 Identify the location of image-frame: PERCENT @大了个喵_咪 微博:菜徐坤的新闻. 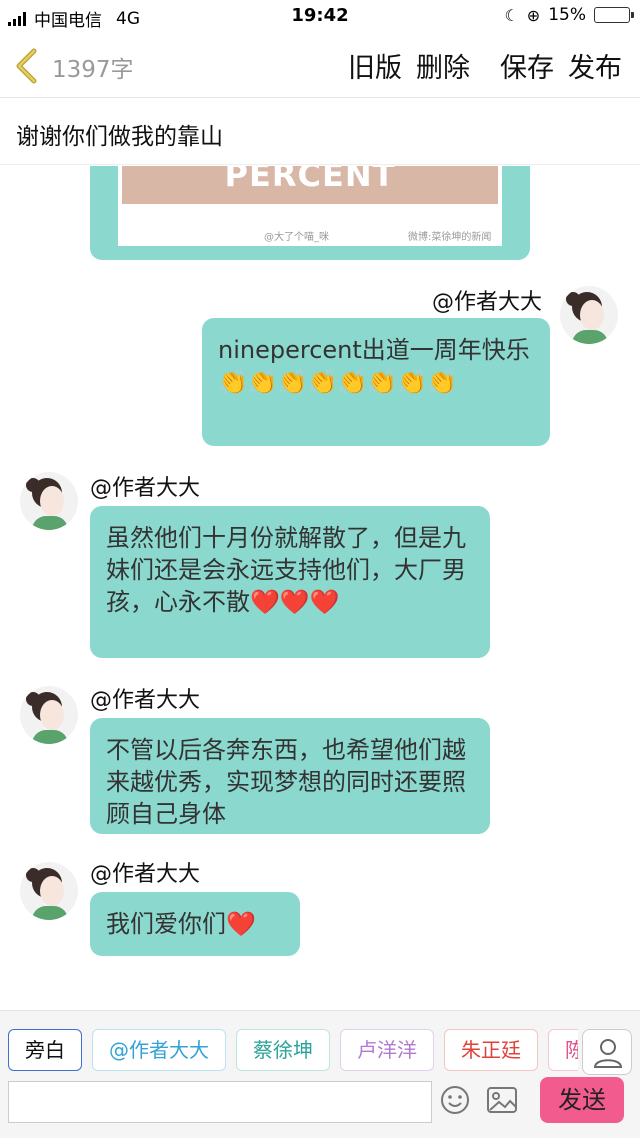
(310, 206).